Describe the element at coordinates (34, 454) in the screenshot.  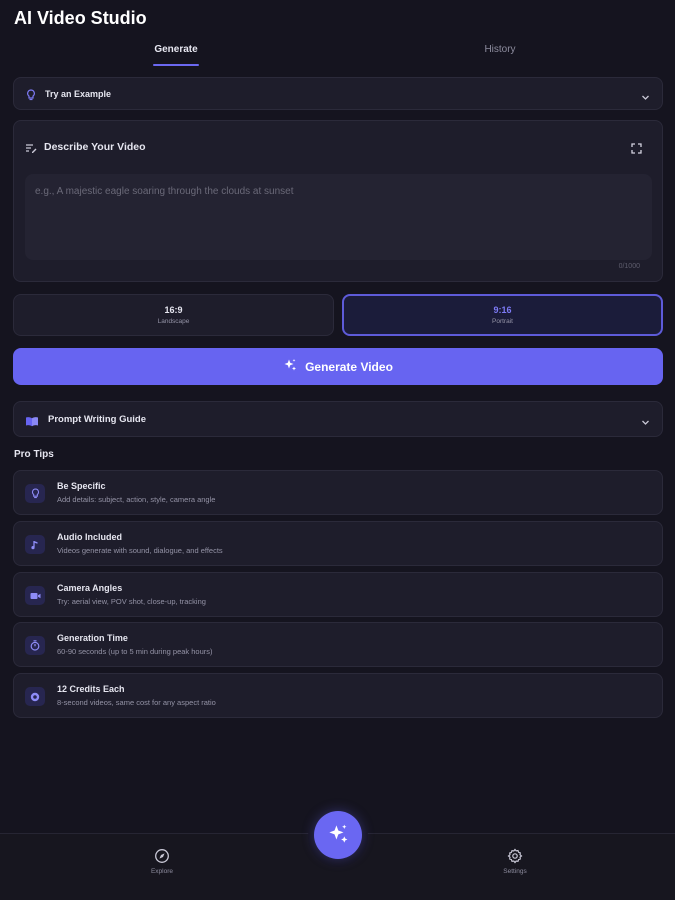
I see `pro-tips-title: Pro Tips` at that location.